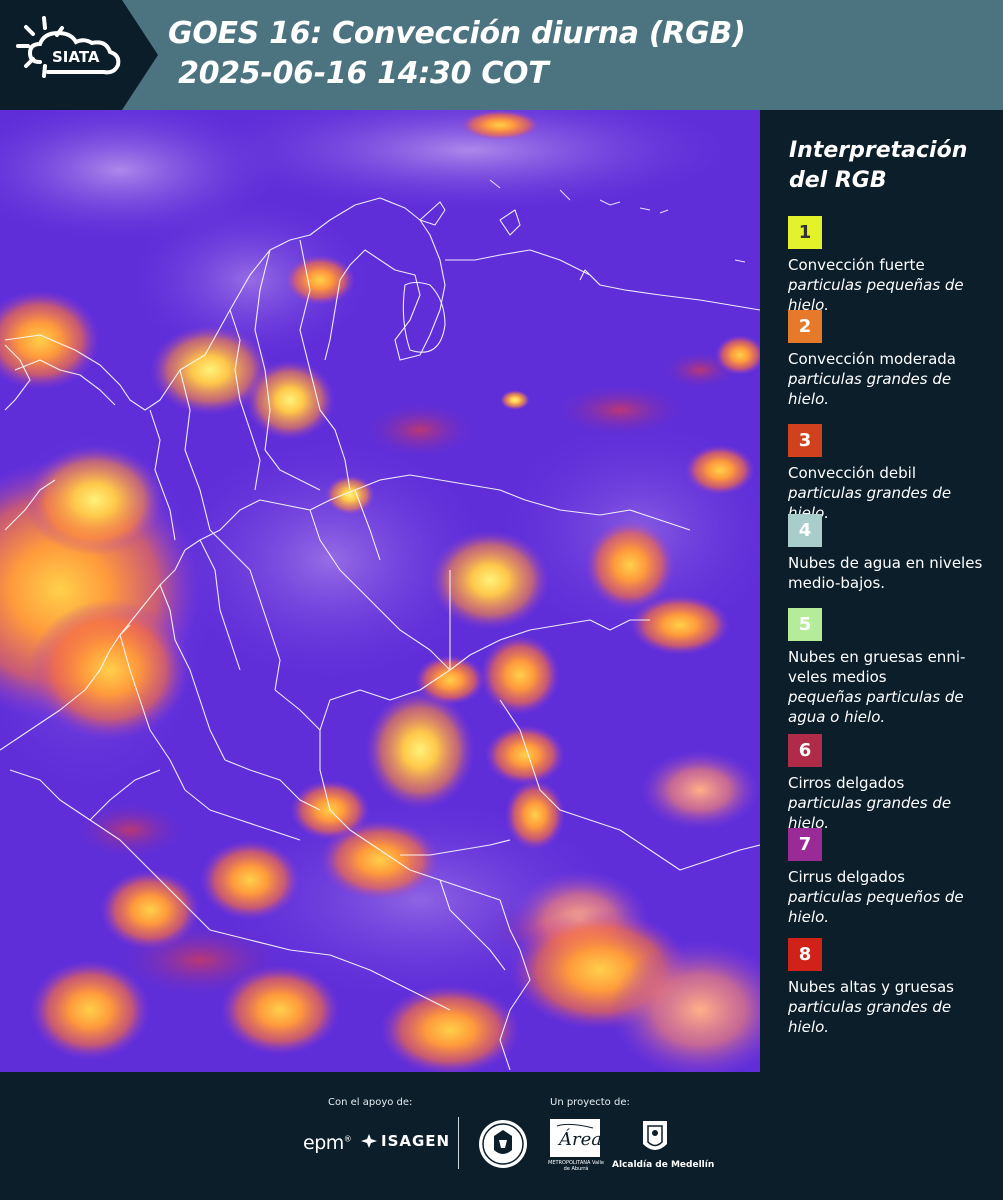 This screenshot has width=1003, height=1200. What do you see at coordinates (872, 359) in the screenshot?
I see `legend-name: Convección moderada` at bounding box center [872, 359].